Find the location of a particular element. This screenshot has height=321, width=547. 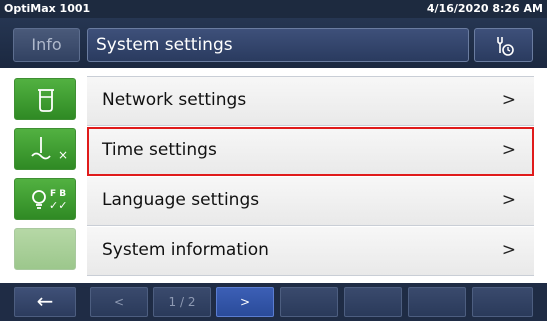

beaker-icon is located at coordinates (46, 100).